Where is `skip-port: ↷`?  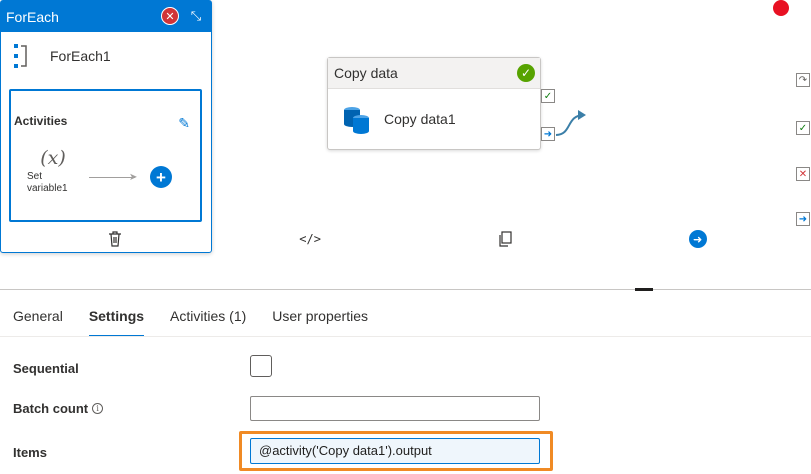 skip-port: ↷ is located at coordinates (803, 80).